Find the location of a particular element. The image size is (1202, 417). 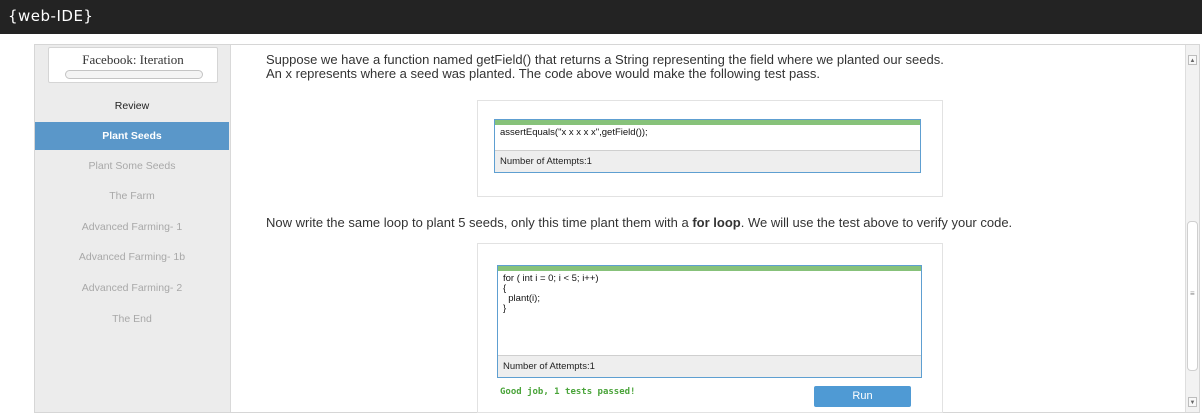

test-code: assertEquals("x x x x x",getField()); is located at coordinates (574, 132).